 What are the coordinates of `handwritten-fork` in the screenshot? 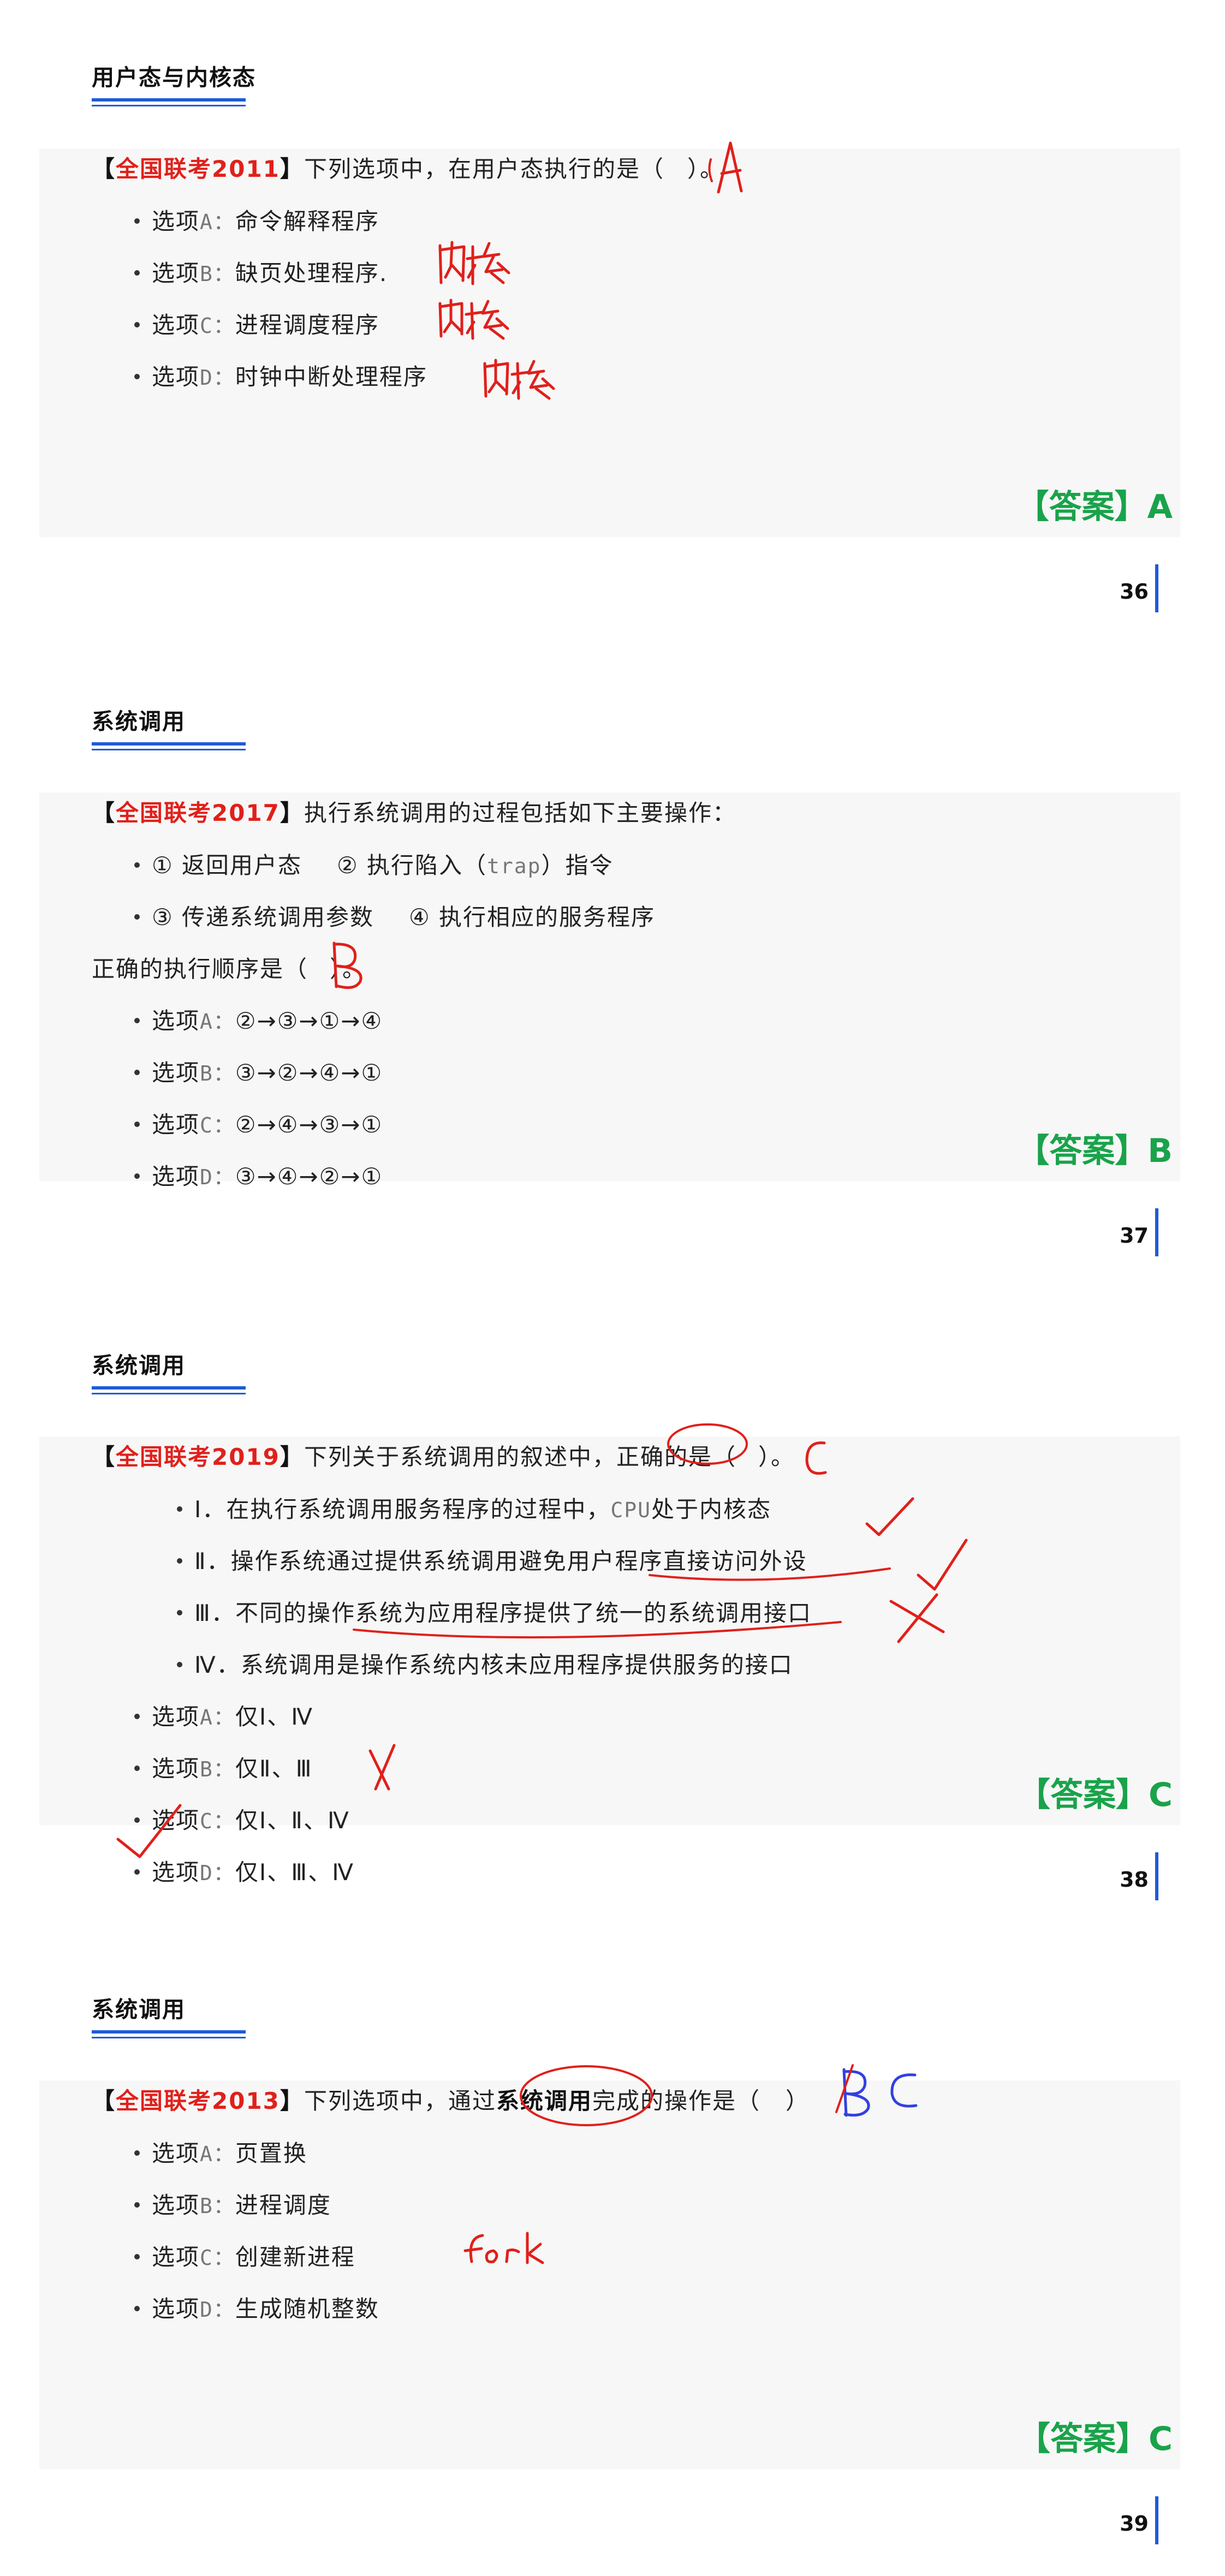 It's located at (503, 2248).